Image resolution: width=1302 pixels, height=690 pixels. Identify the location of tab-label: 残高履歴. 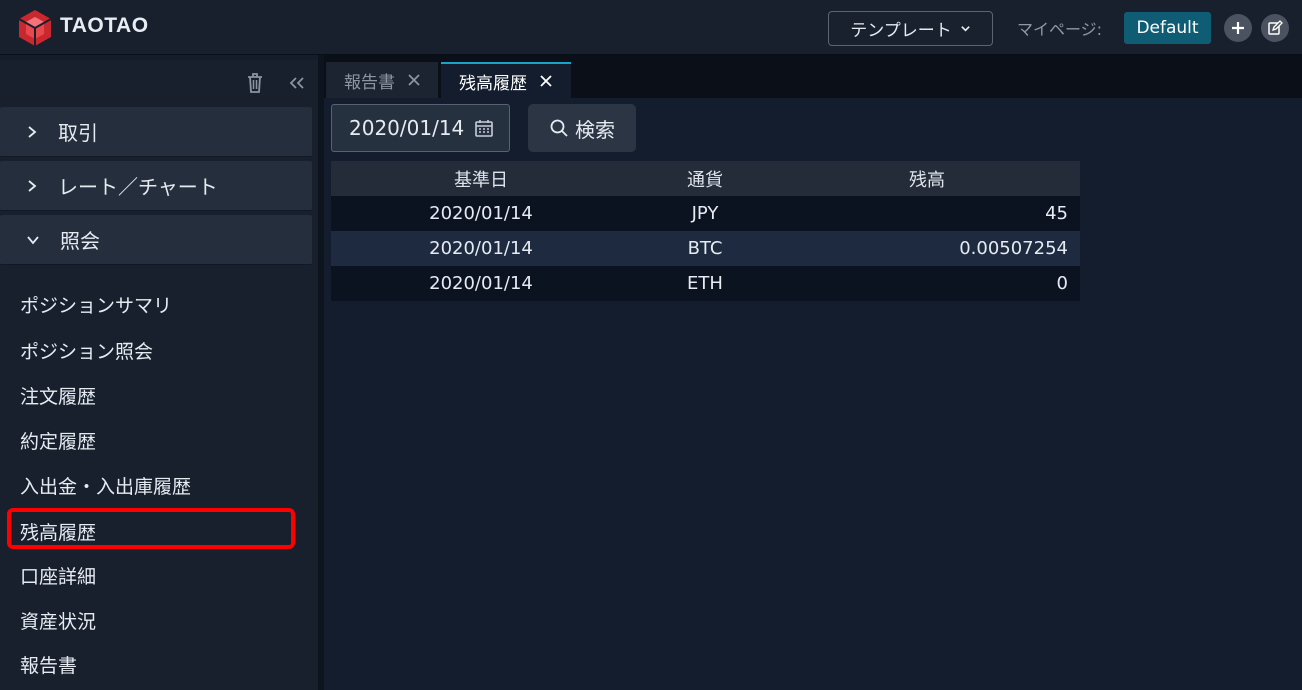
(493, 83).